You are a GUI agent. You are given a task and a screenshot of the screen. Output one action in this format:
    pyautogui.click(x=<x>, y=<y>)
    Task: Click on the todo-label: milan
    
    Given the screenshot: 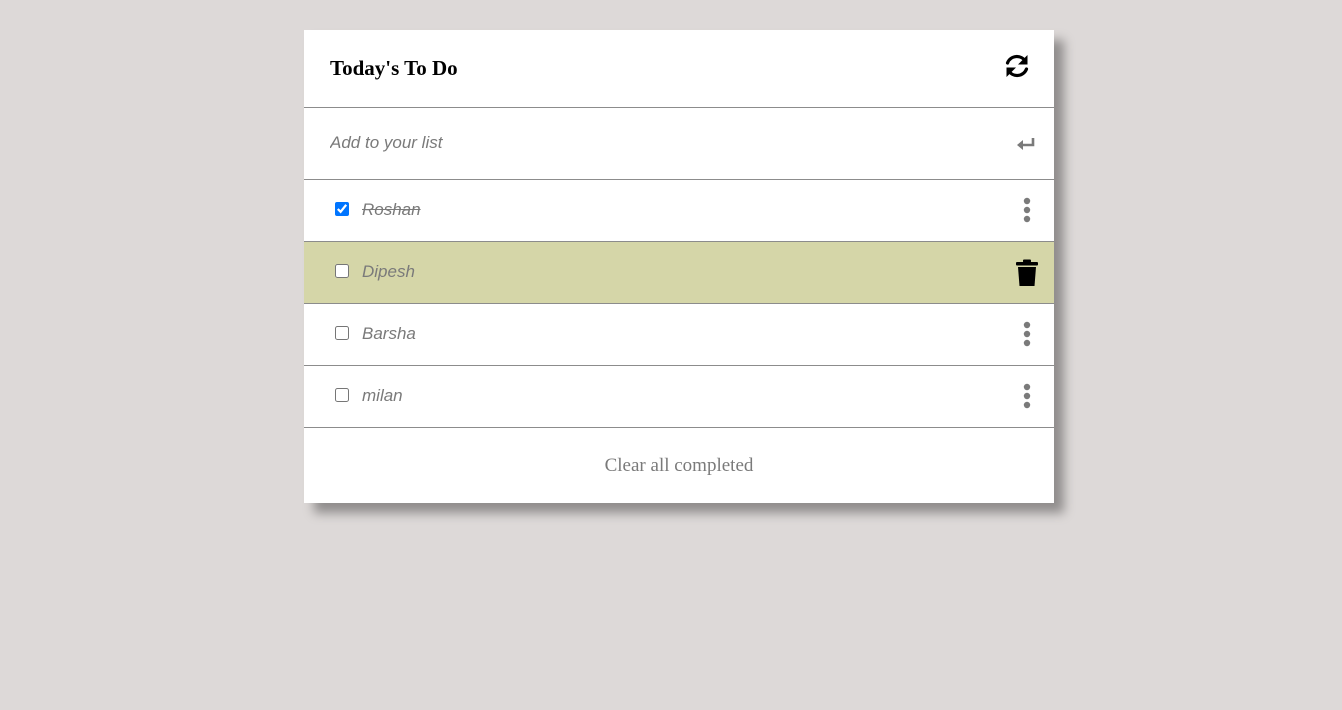 What is the action you would take?
    pyautogui.click(x=382, y=395)
    